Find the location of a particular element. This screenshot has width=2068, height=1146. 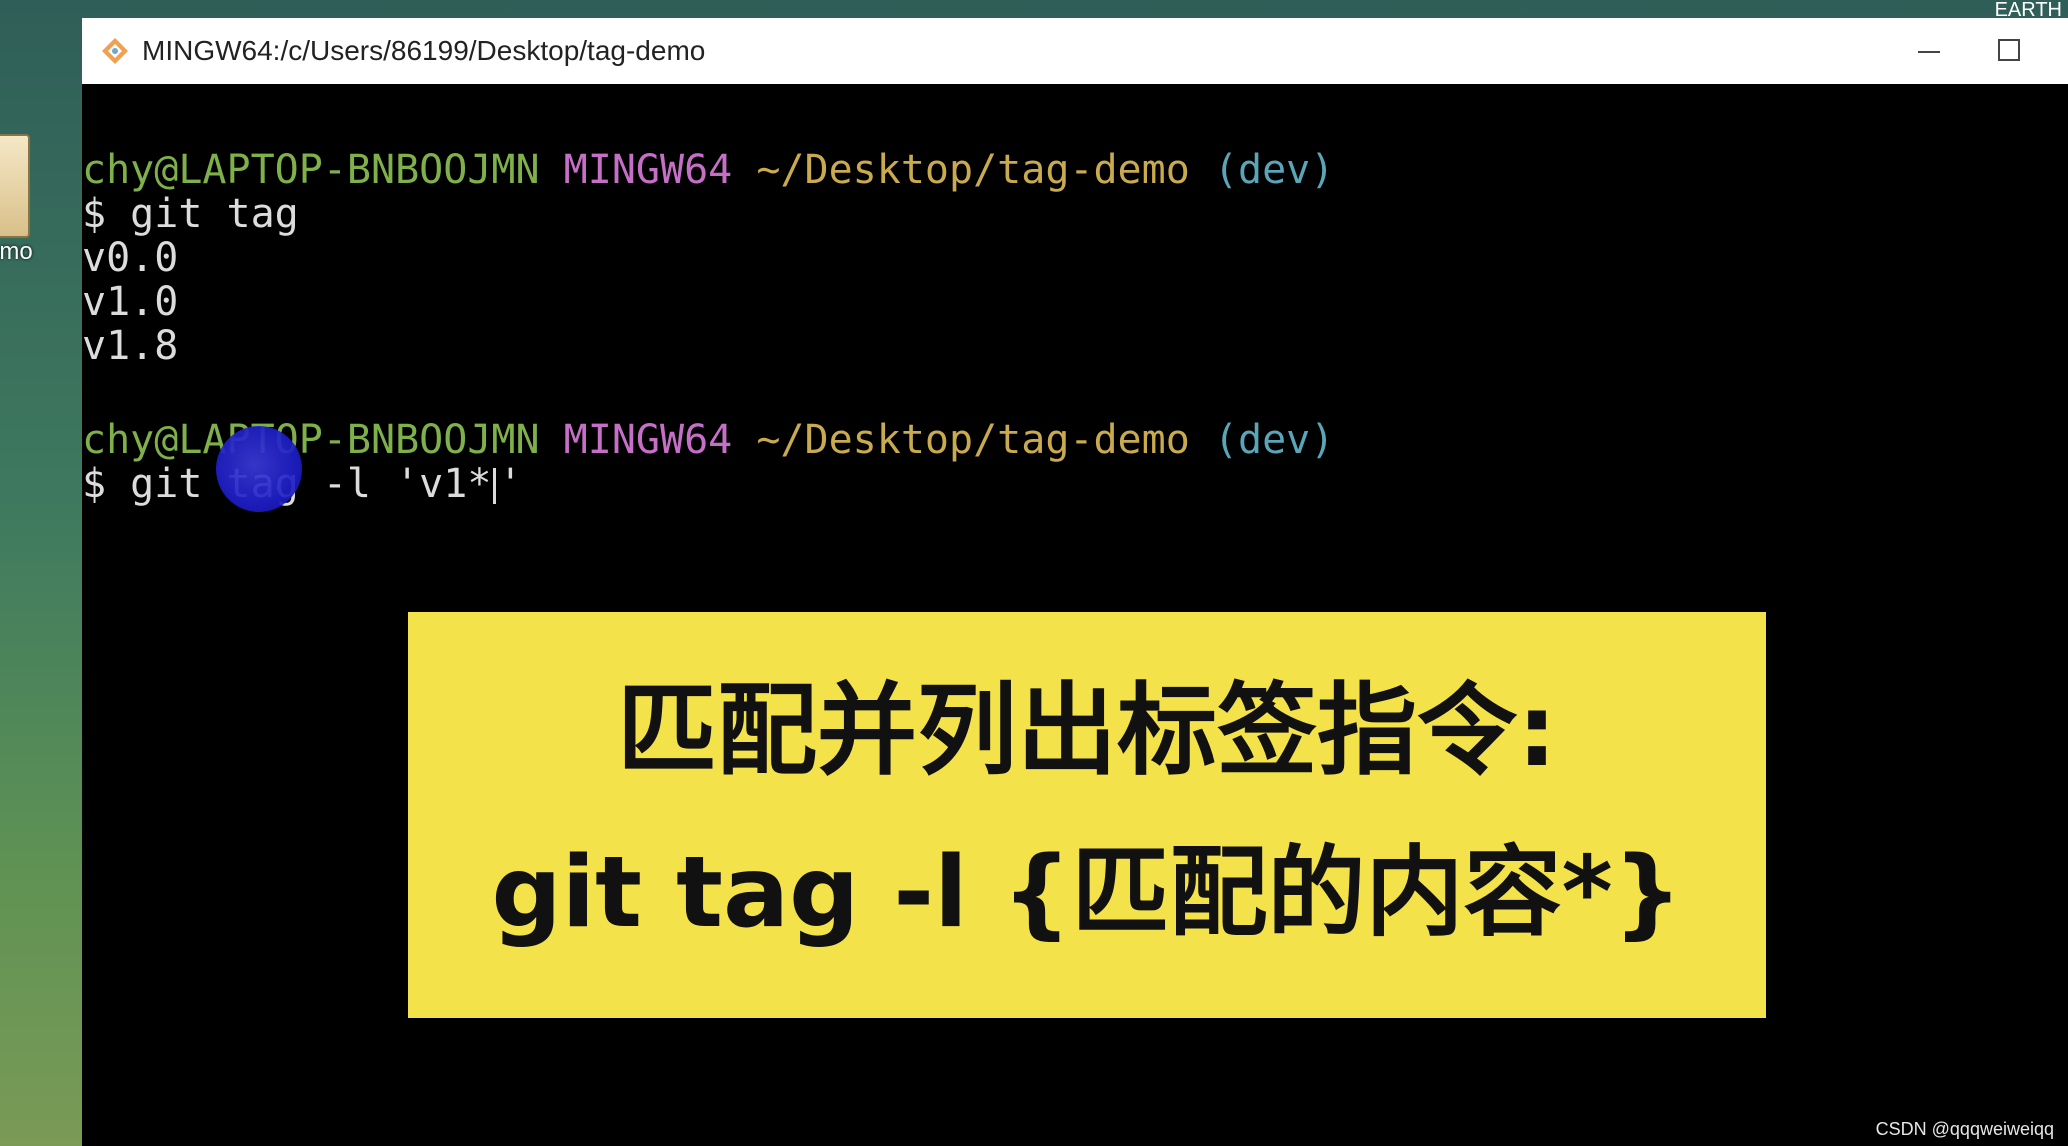

folder-icon is located at coordinates (15, 186).